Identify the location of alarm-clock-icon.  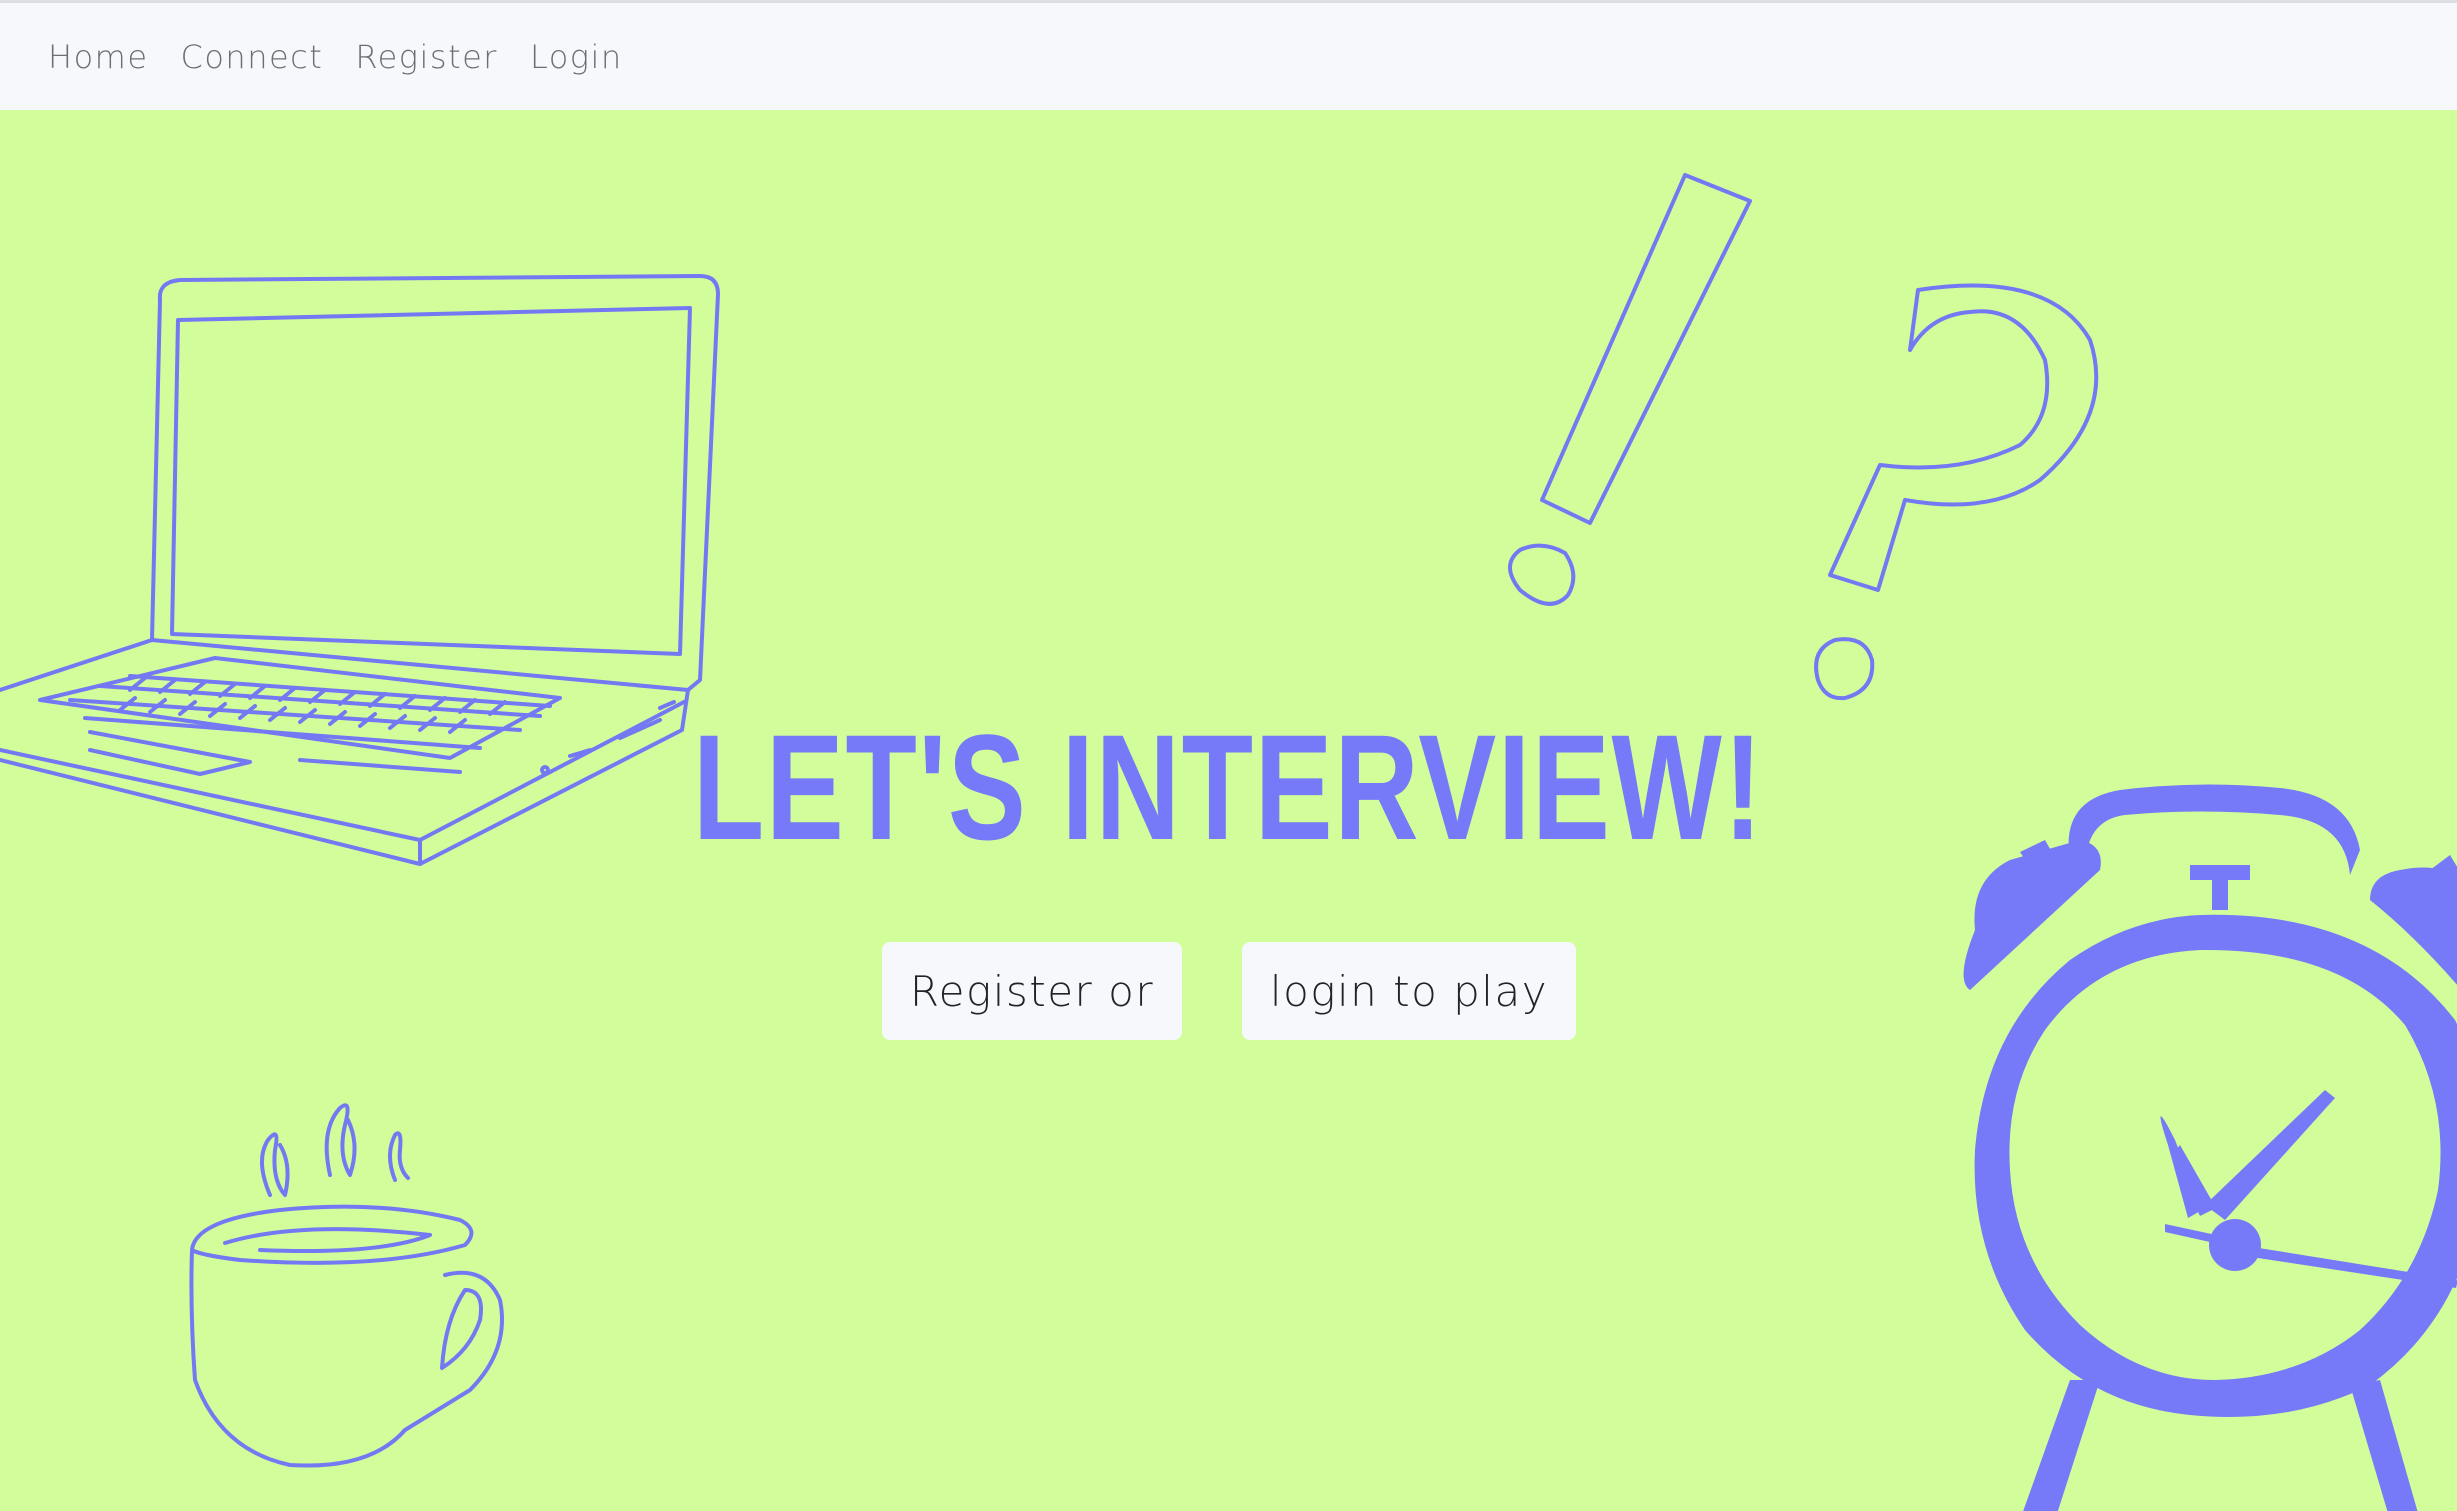
(2210, 1147).